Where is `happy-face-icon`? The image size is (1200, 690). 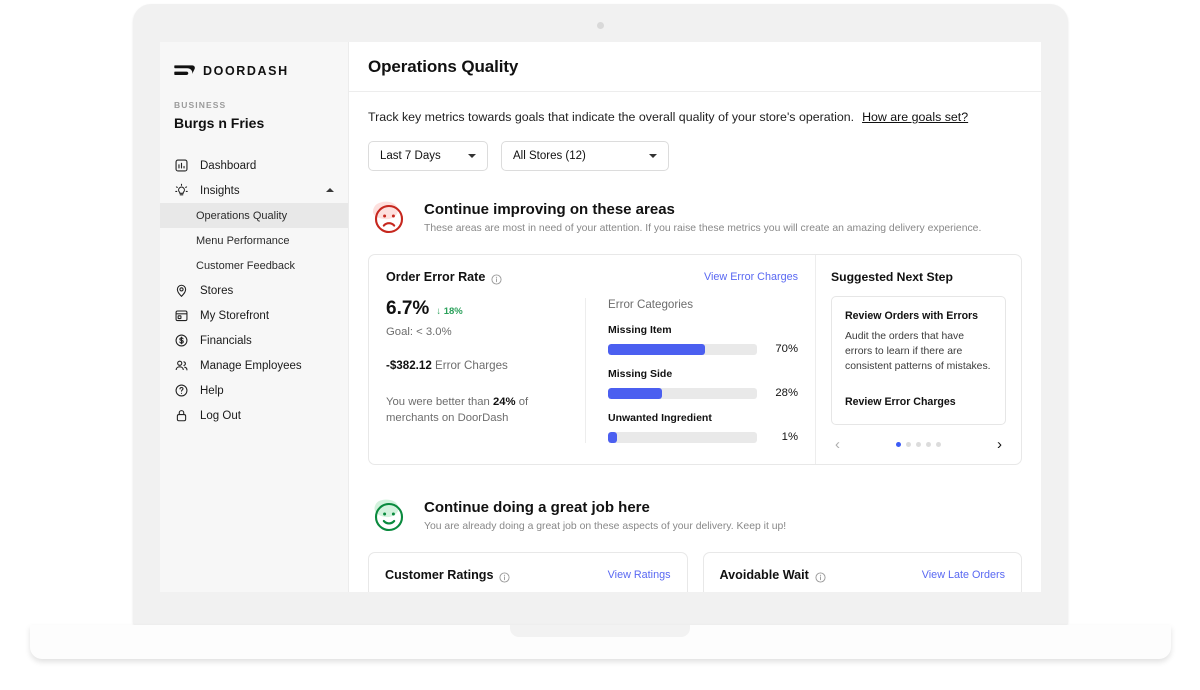
happy-face-icon is located at coordinates (389, 517).